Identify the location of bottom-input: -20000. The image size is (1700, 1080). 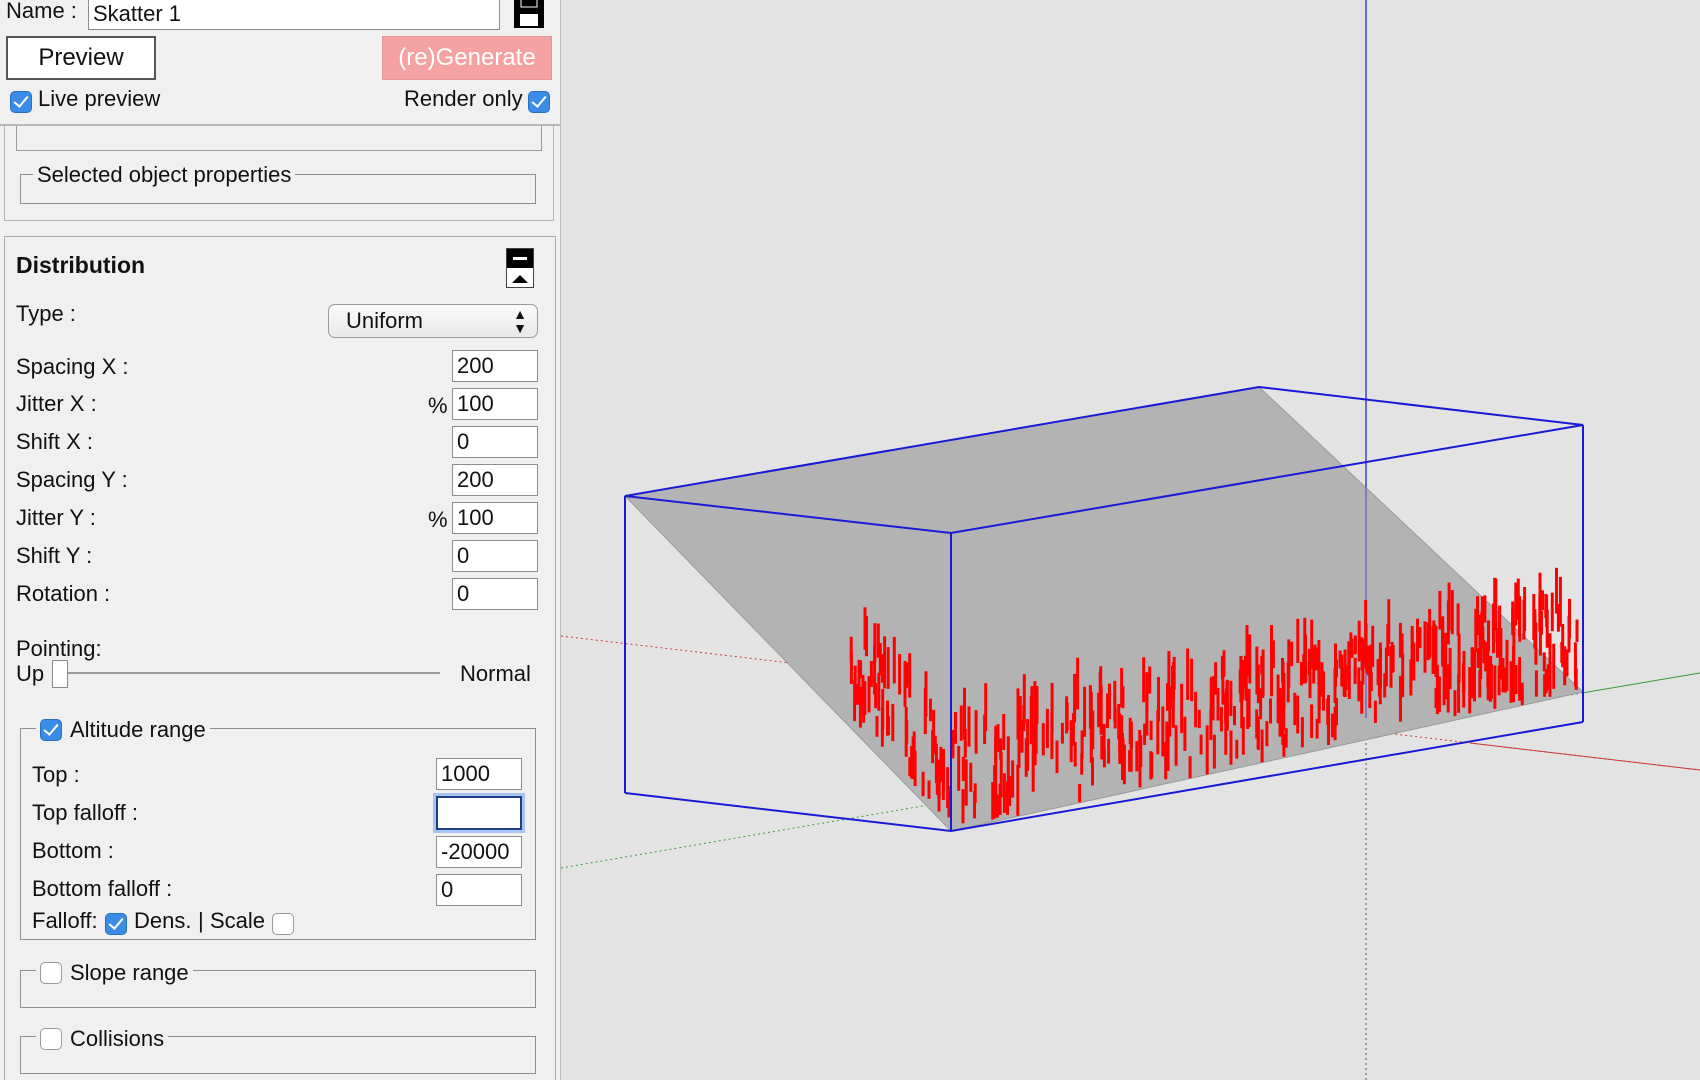
(479, 852).